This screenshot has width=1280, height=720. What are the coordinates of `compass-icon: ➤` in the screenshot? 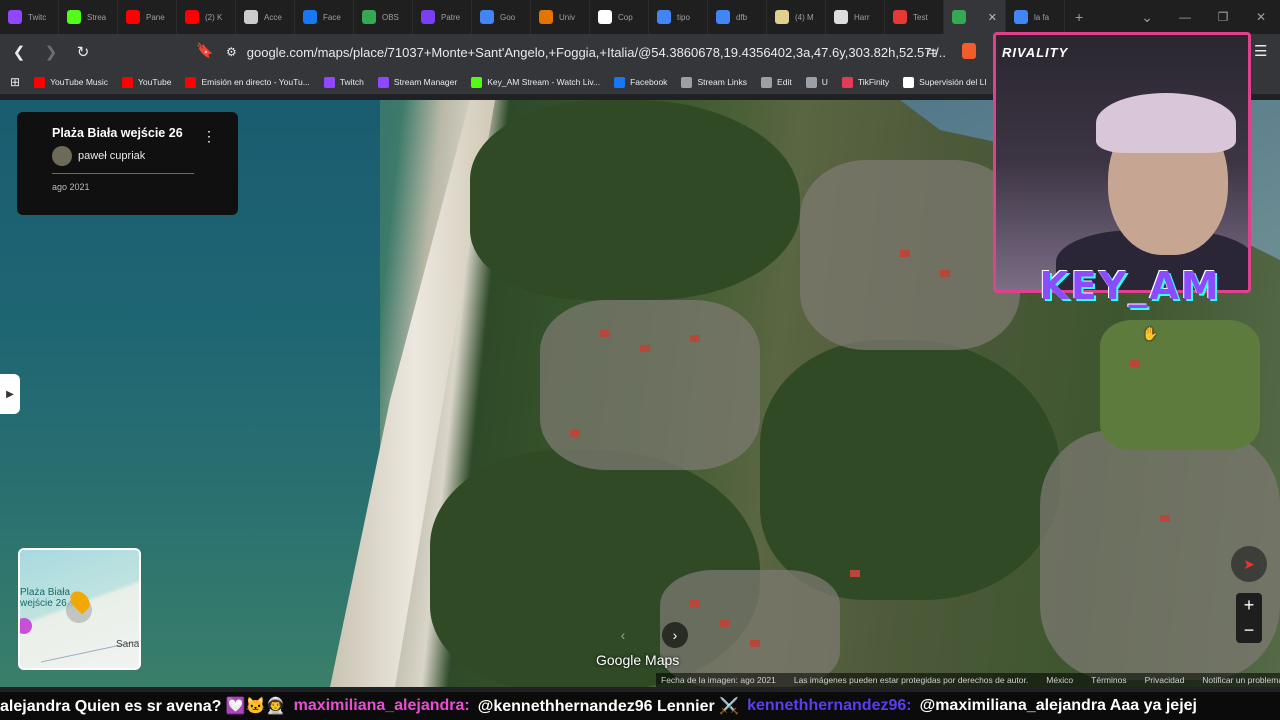 It's located at (1249, 564).